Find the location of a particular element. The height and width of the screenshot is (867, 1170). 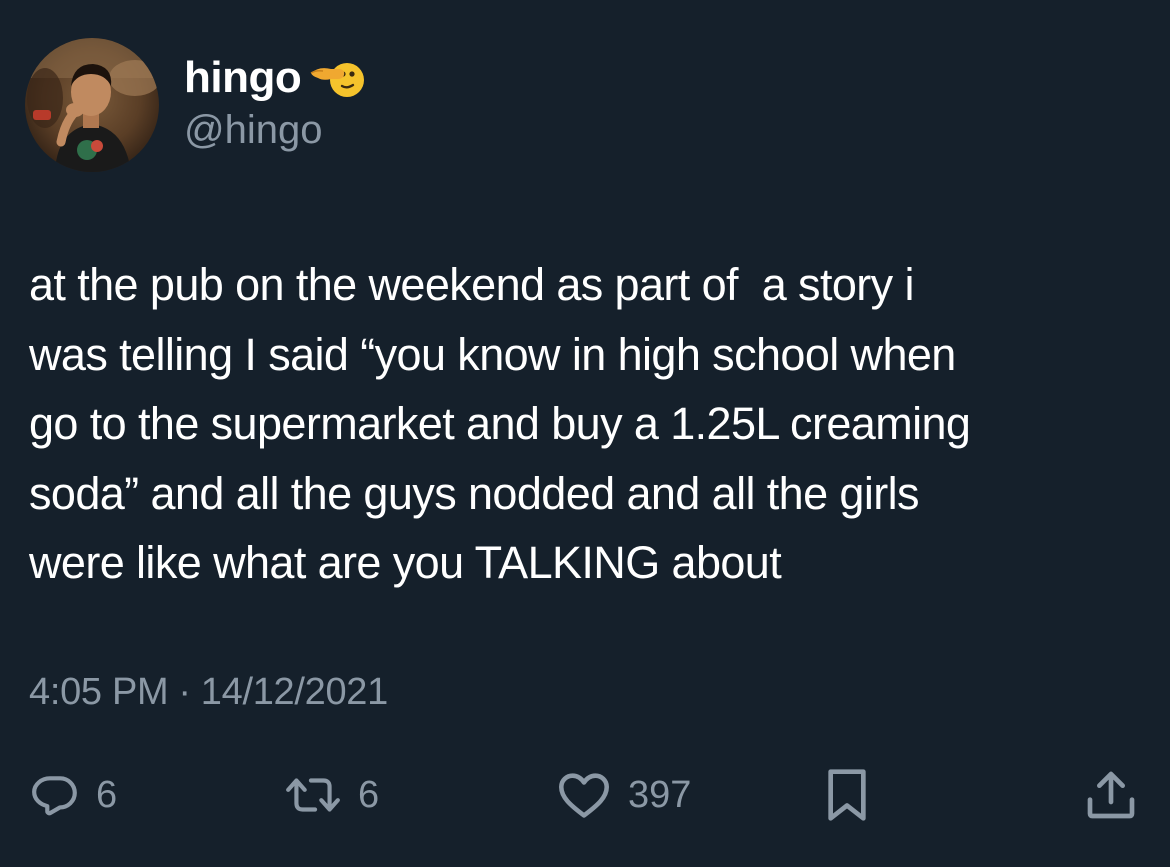

user-handle: @hingo is located at coordinates (253, 130).